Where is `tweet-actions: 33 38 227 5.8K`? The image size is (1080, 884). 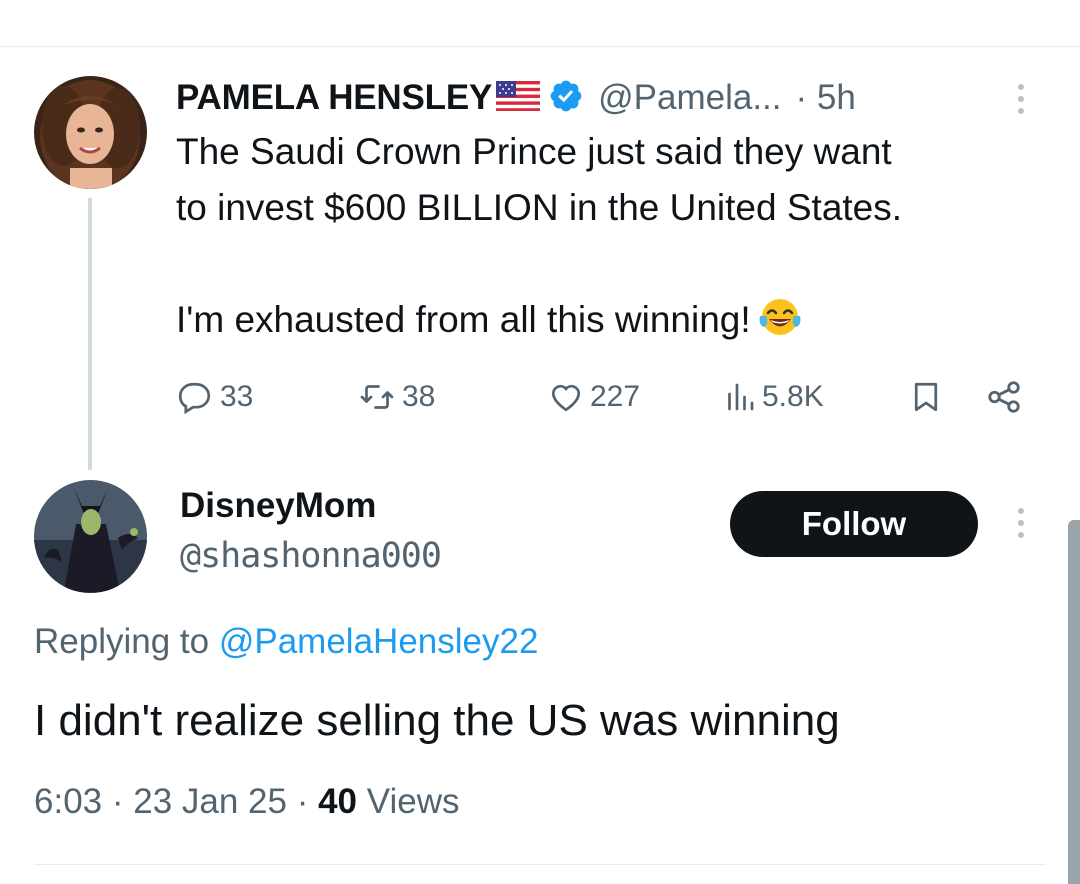 tweet-actions: 33 38 227 5.8K is located at coordinates (606, 397).